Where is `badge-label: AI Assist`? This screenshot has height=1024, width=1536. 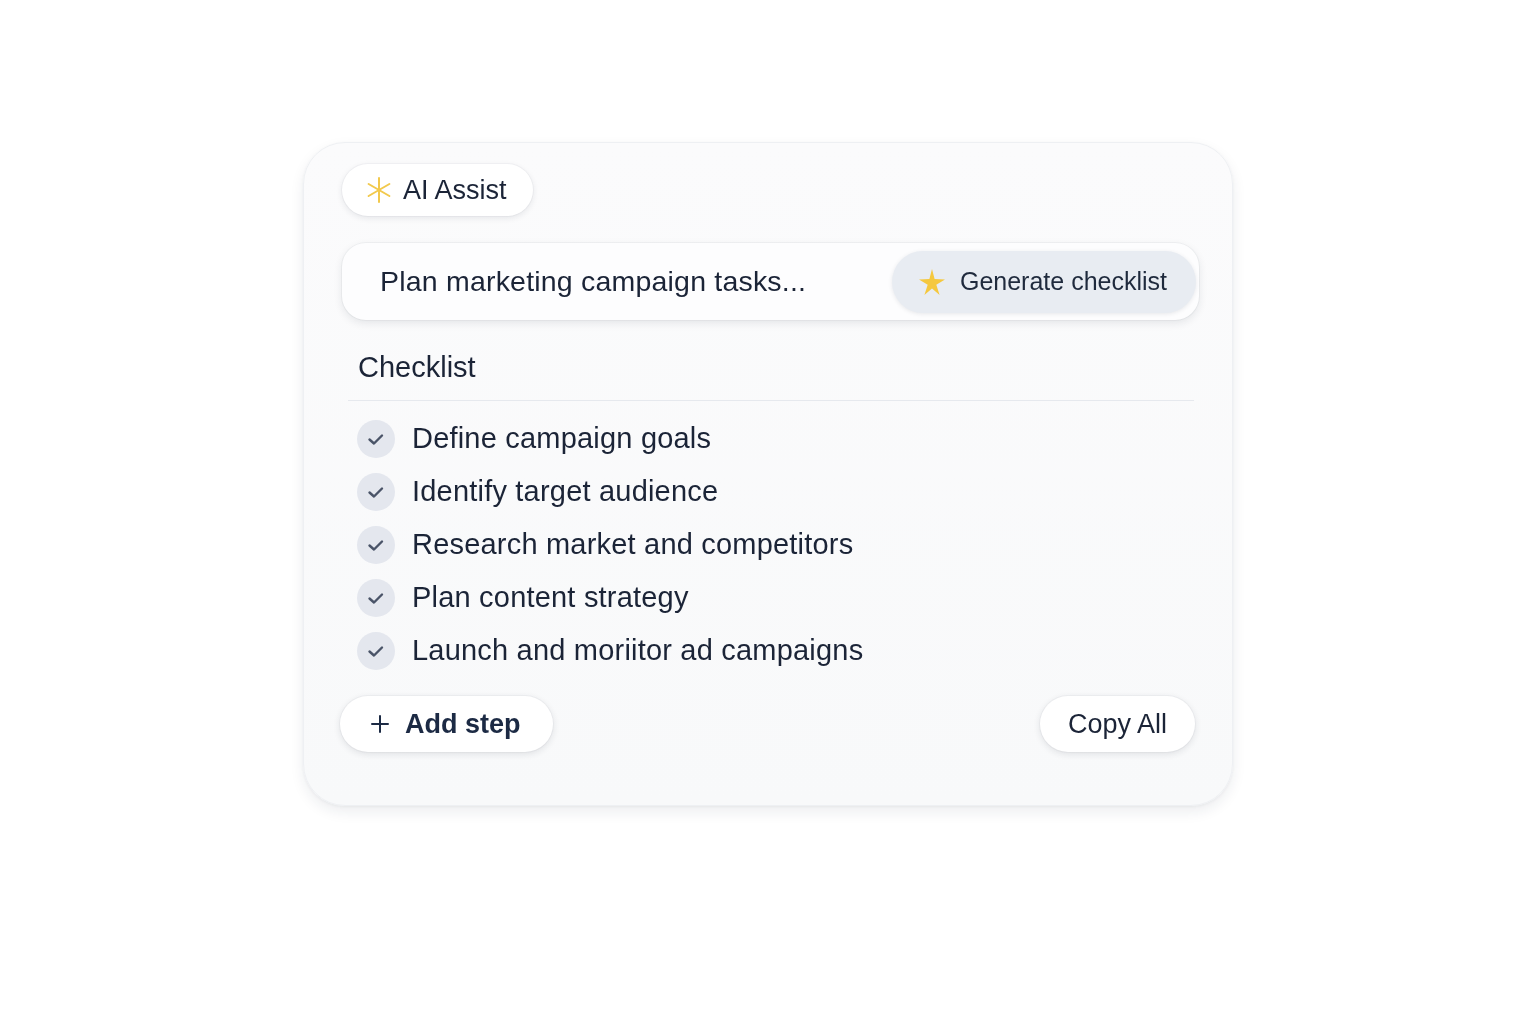
badge-label: AI Assist is located at coordinates (455, 190).